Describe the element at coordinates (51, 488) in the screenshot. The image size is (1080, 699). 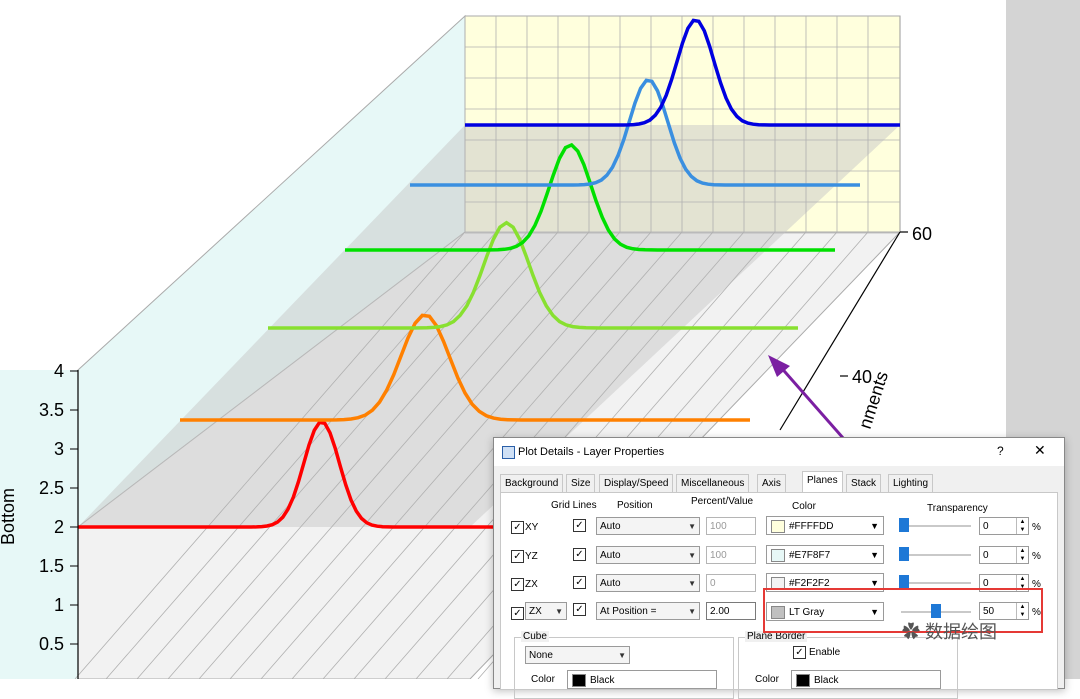
I see `y-tick-label: 2.5` at that location.